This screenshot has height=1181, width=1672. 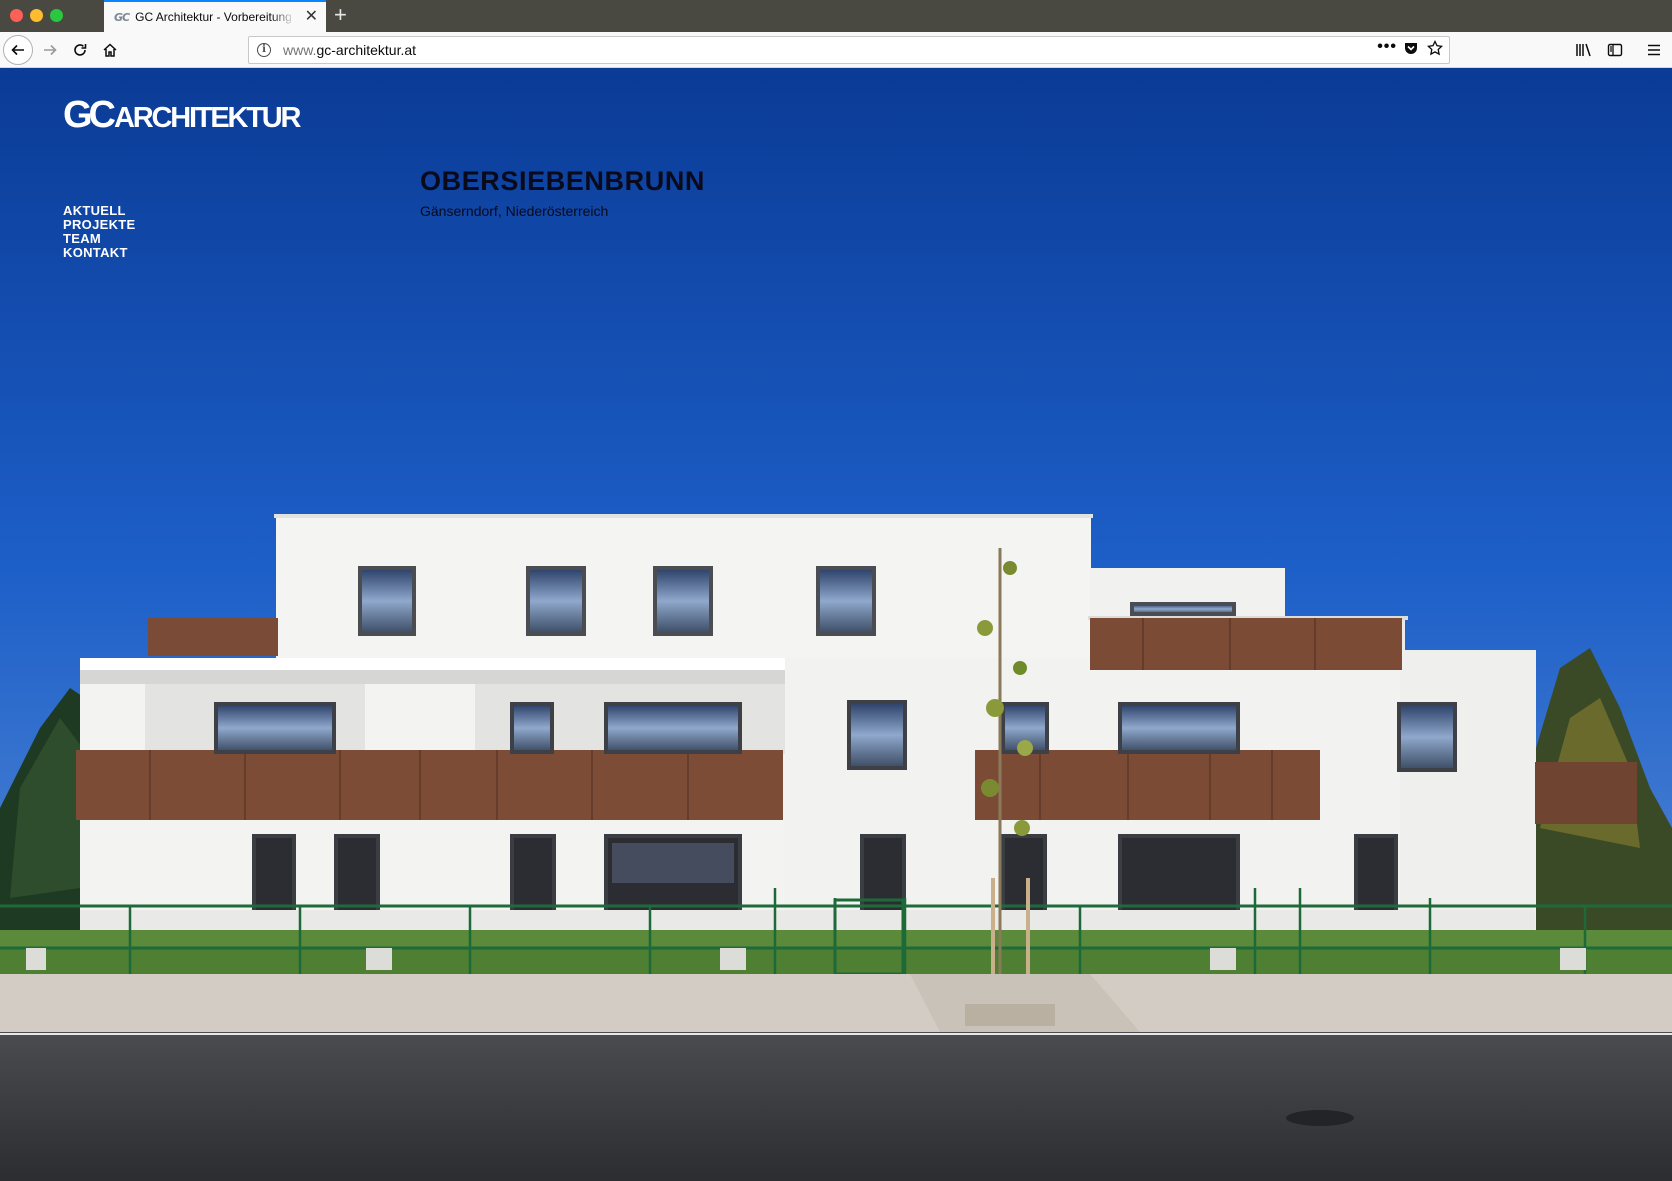 I want to click on sidebar-icon, so click(x=1615, y=50).